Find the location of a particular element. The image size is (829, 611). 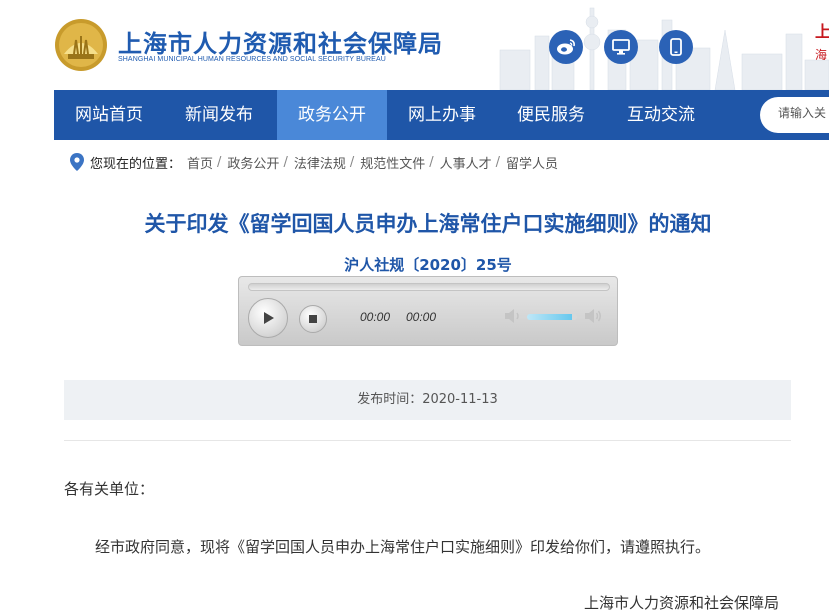

main-navigation: 网站首页 新闻发布 政务公开 网上办事 便民服务 互动交流 is located at coordinates (441, 115).